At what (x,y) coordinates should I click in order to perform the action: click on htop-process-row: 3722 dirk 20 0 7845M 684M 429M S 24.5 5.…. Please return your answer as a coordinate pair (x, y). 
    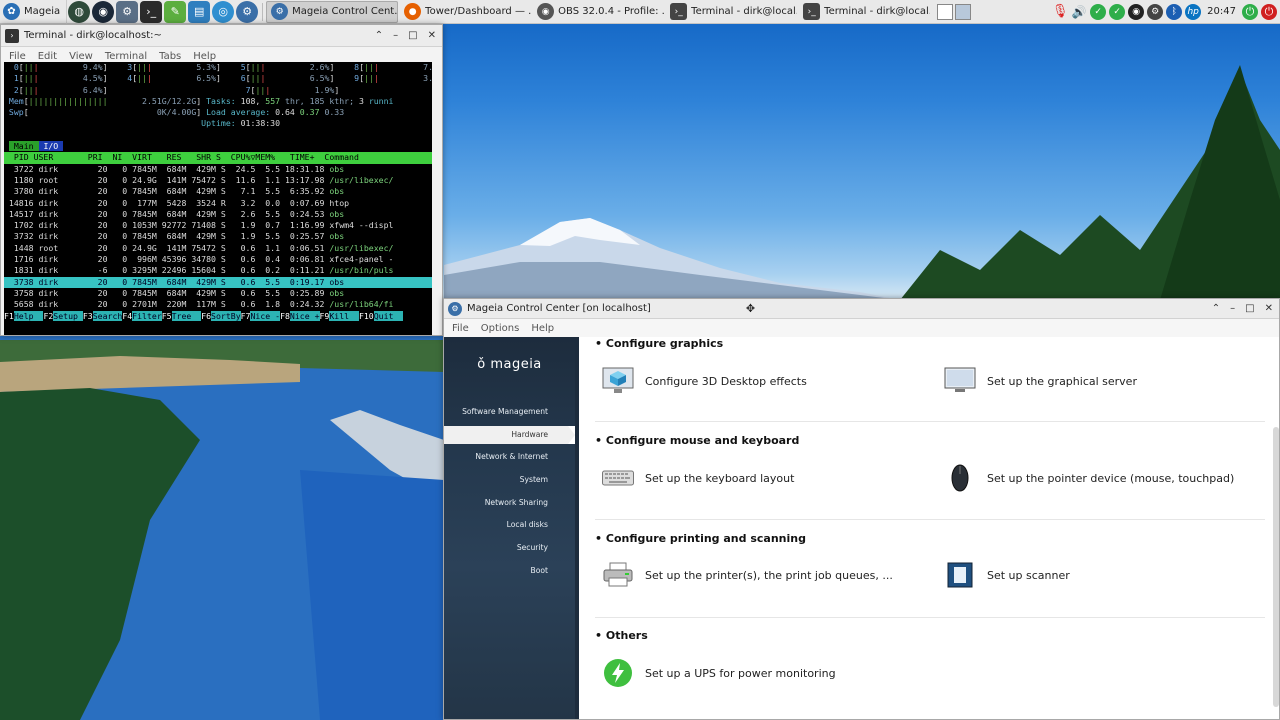
    Looking at the image, I should click on (218, 169).